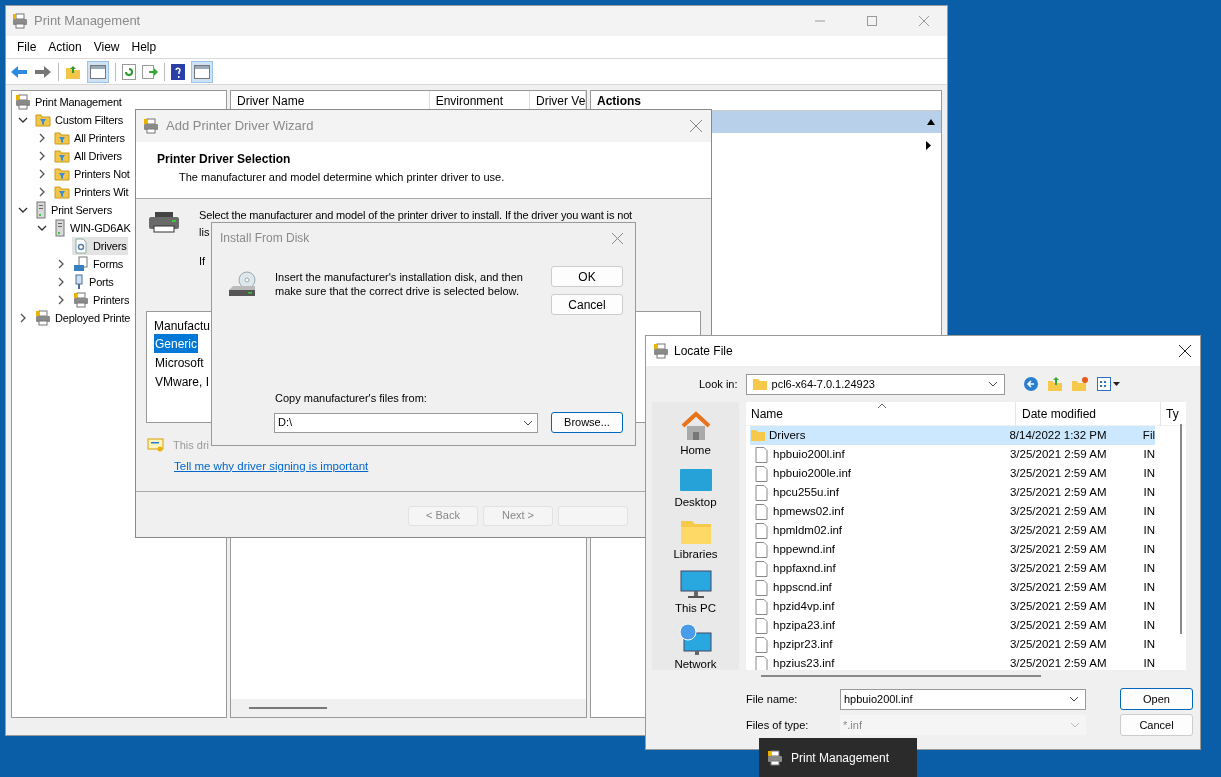 Image resolution: width=1221 pixels, height=777 pixels. I want to click on file-type: Fil, so click(1148, 435).